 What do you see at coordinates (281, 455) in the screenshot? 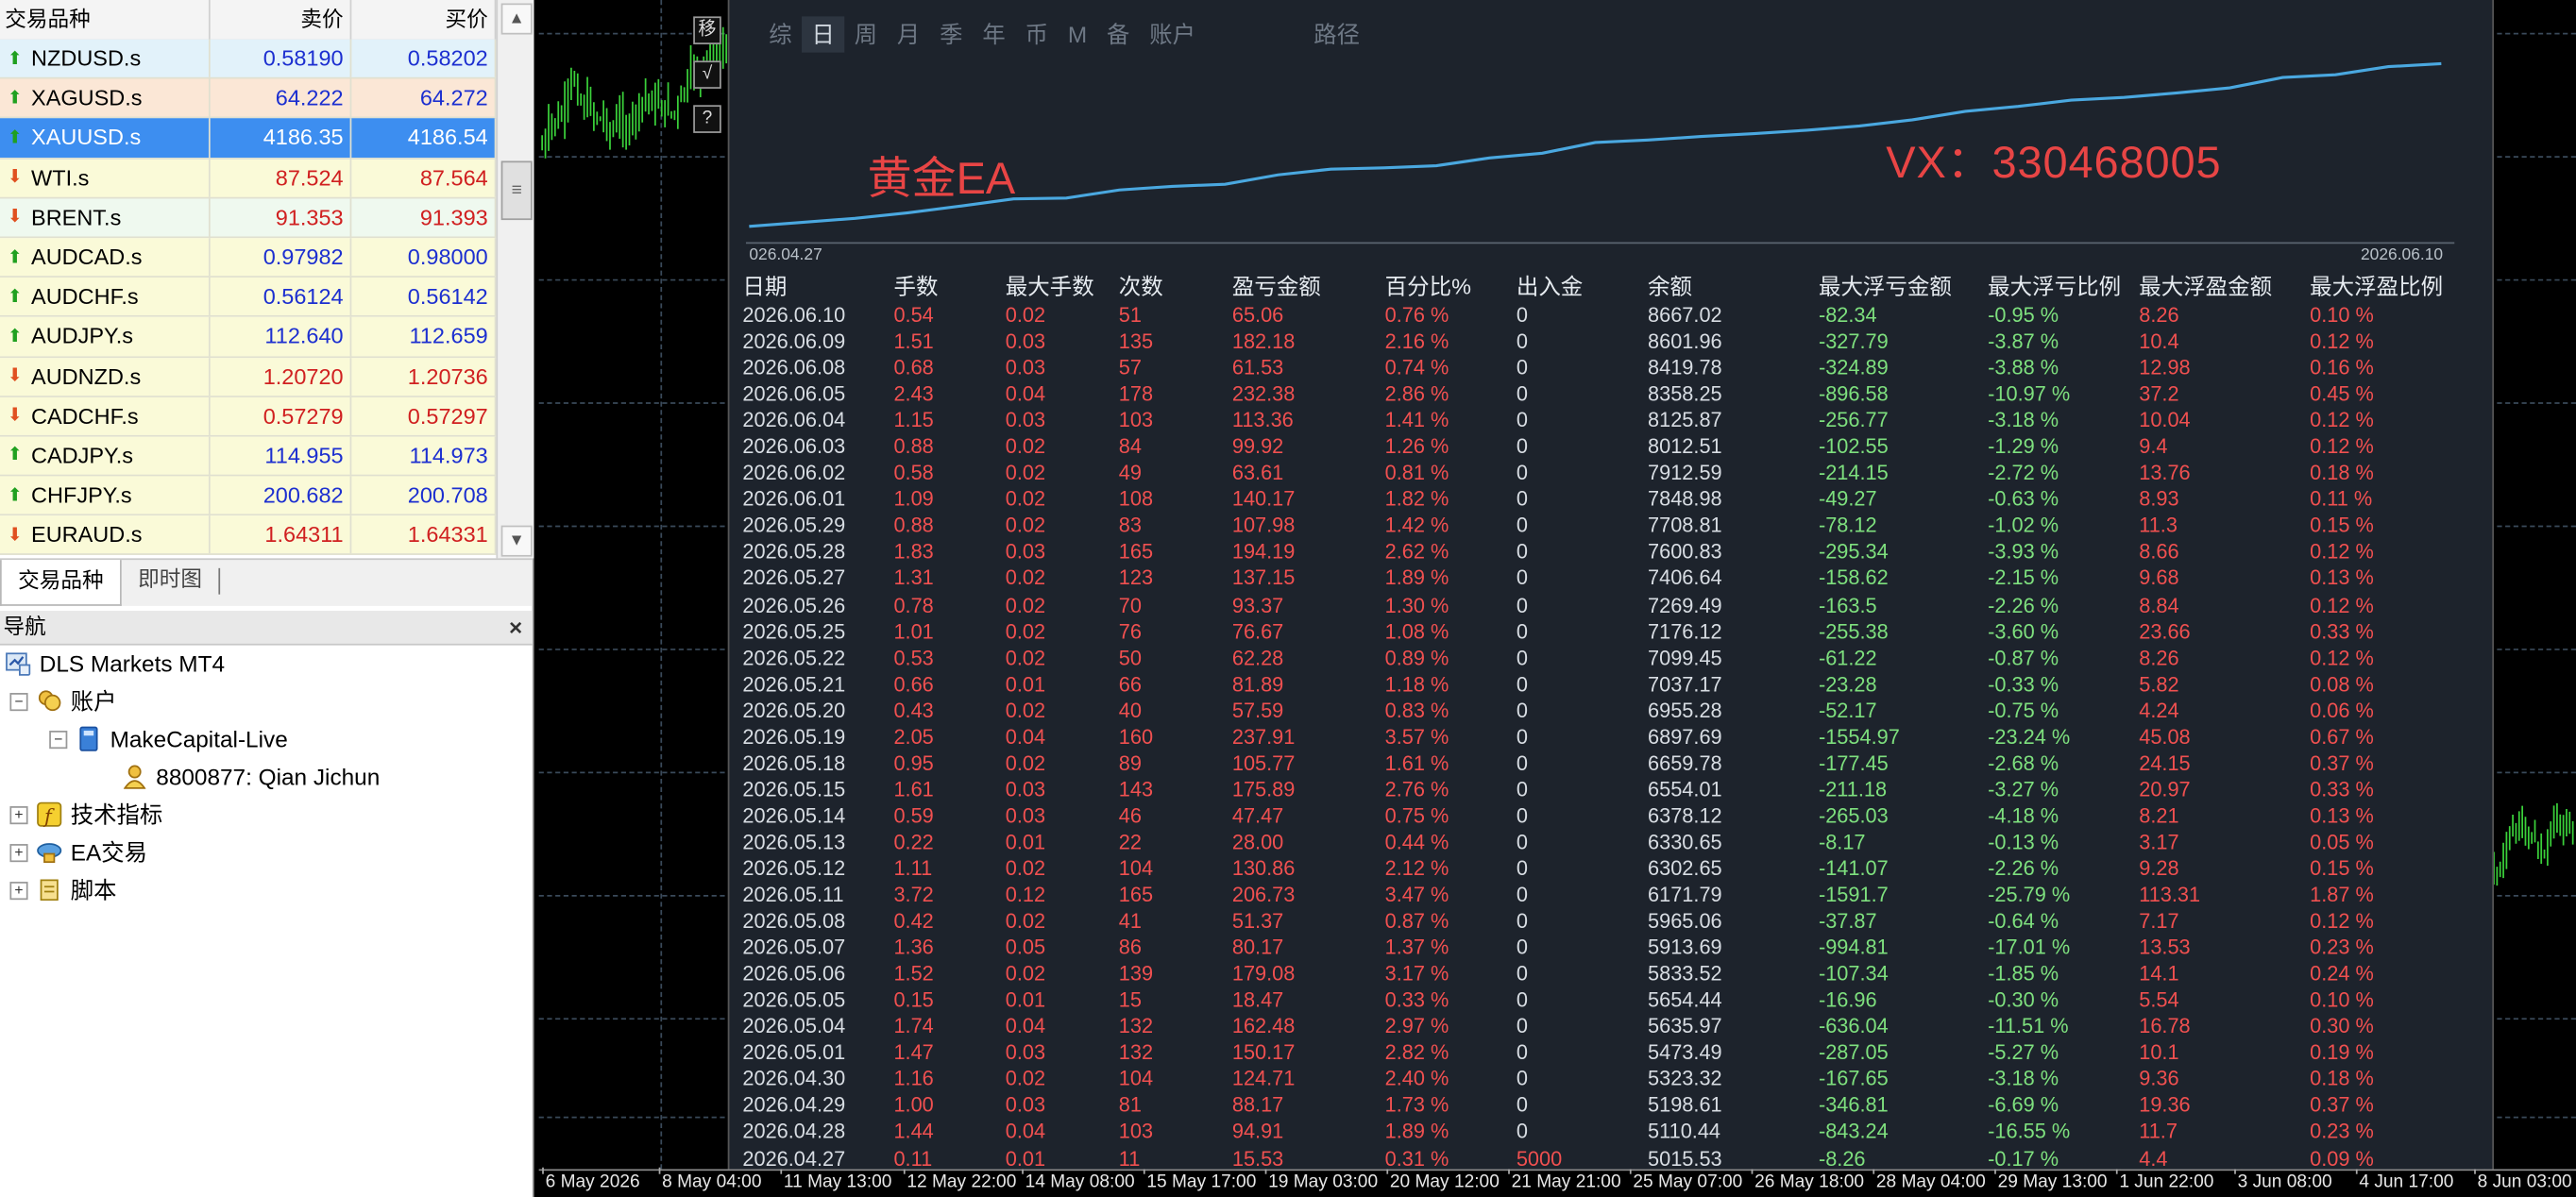
I see `bid-cell: 114.955` at bounding box center [281, 455].